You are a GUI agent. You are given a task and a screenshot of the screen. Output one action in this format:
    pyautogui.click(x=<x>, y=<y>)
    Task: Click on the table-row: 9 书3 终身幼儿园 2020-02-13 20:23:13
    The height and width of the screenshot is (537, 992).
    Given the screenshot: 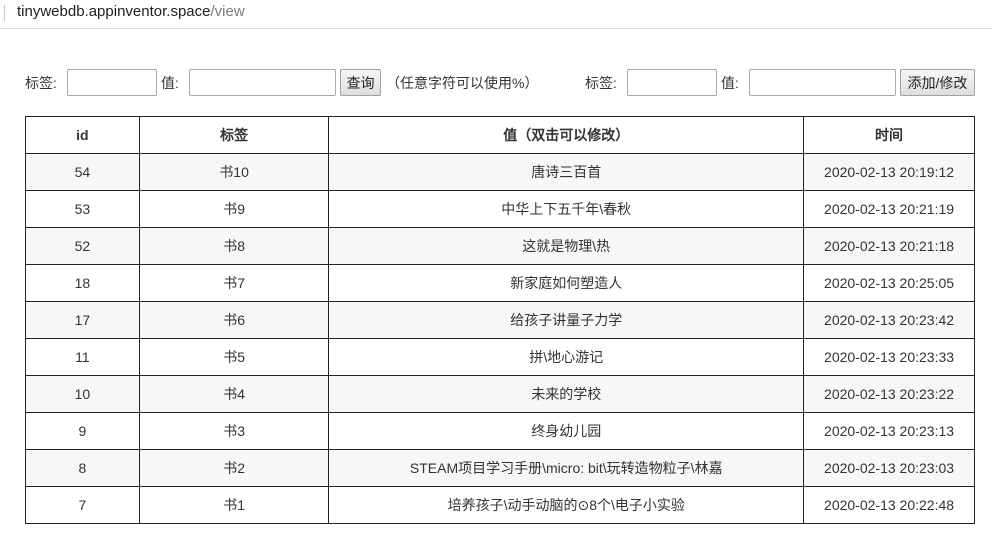 What is the action you would take?
    pyautogui.click(x=500, y=431)
    